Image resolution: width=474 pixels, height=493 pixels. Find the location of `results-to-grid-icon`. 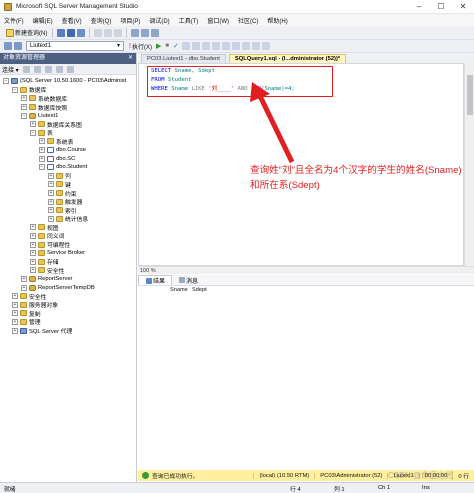

results-to-grid-icon is located at coordinates (215, 46).